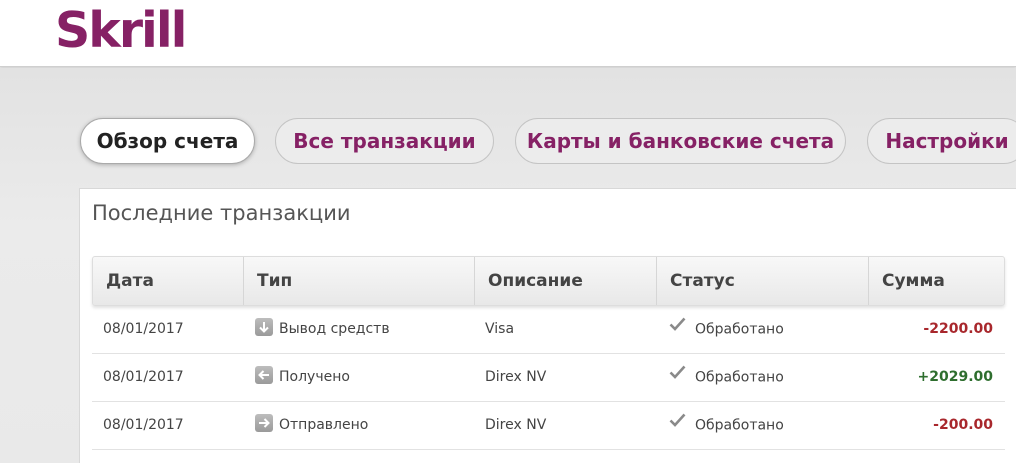  I want to click on row-type: Вывод средств, so click(322, 329).